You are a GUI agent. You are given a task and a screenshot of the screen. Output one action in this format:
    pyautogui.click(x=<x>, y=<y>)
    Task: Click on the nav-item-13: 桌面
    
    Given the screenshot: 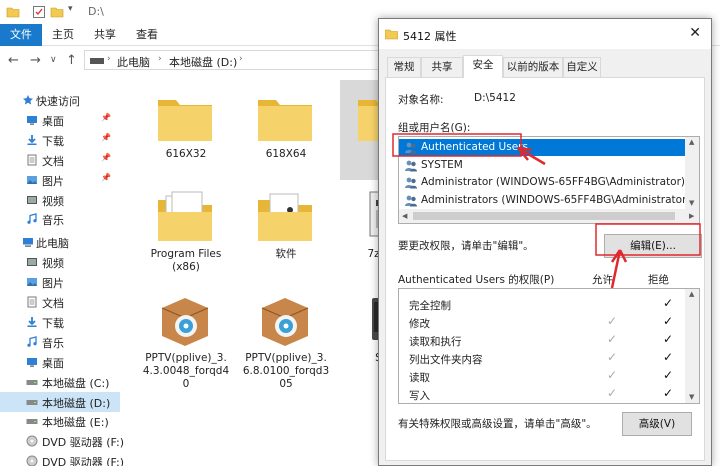 What is the action you would take?
    pyautogui.click(x=60, y=362)
    